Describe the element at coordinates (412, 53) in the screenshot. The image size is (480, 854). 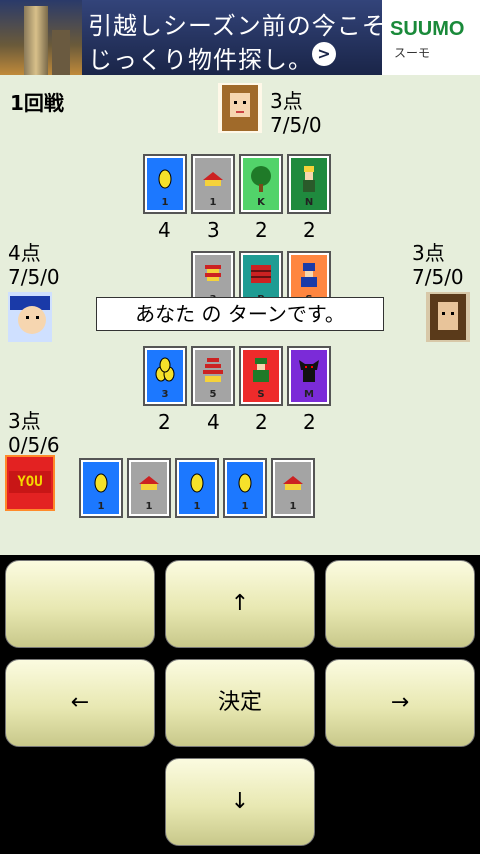
I see `ad-brand-sub: スーモ` at that location.